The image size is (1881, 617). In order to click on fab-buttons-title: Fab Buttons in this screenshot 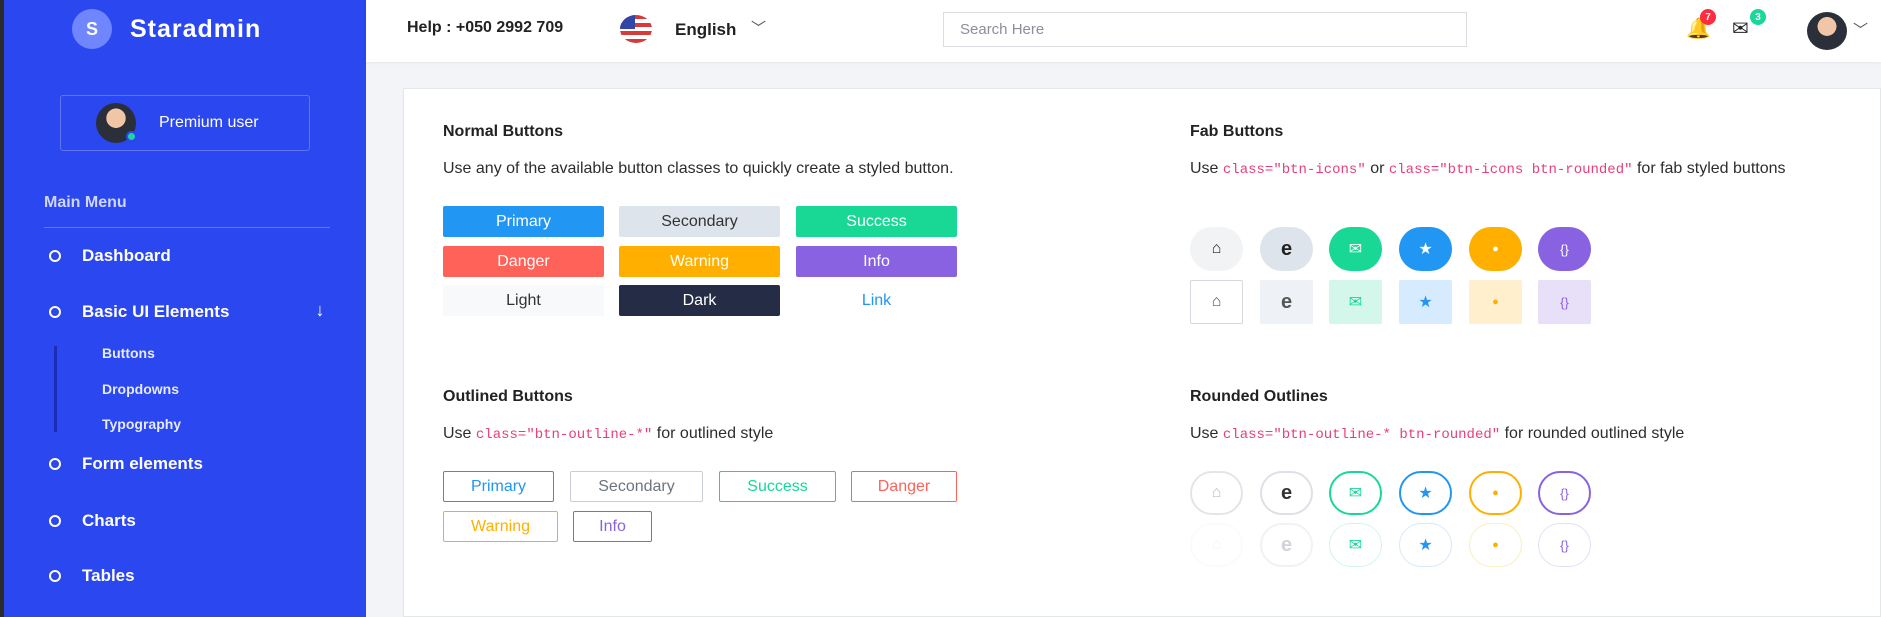, I will do `click(1237, 131)`.